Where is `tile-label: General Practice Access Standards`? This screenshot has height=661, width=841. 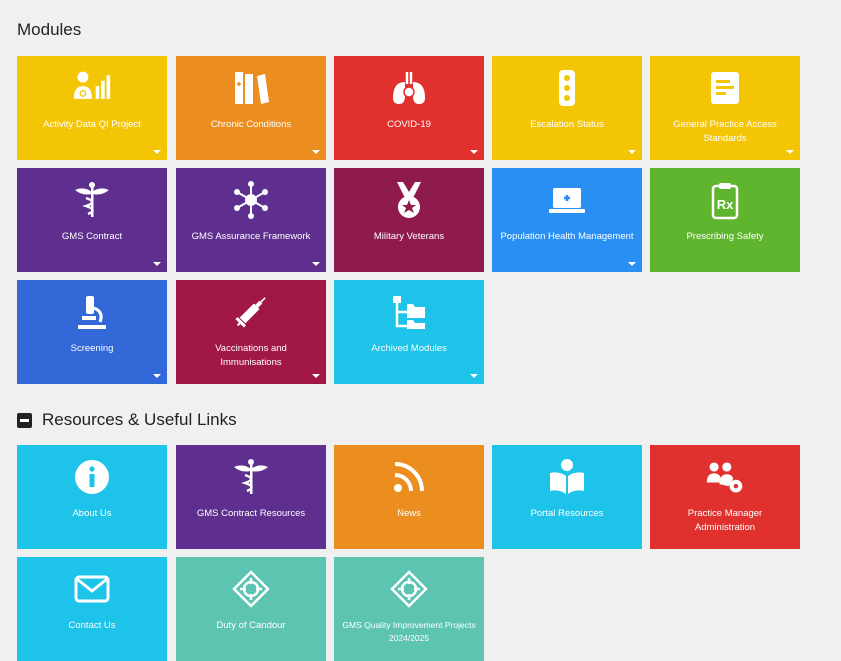 tile-label: General Practice Access Standards is located at coordinates (725, 131).